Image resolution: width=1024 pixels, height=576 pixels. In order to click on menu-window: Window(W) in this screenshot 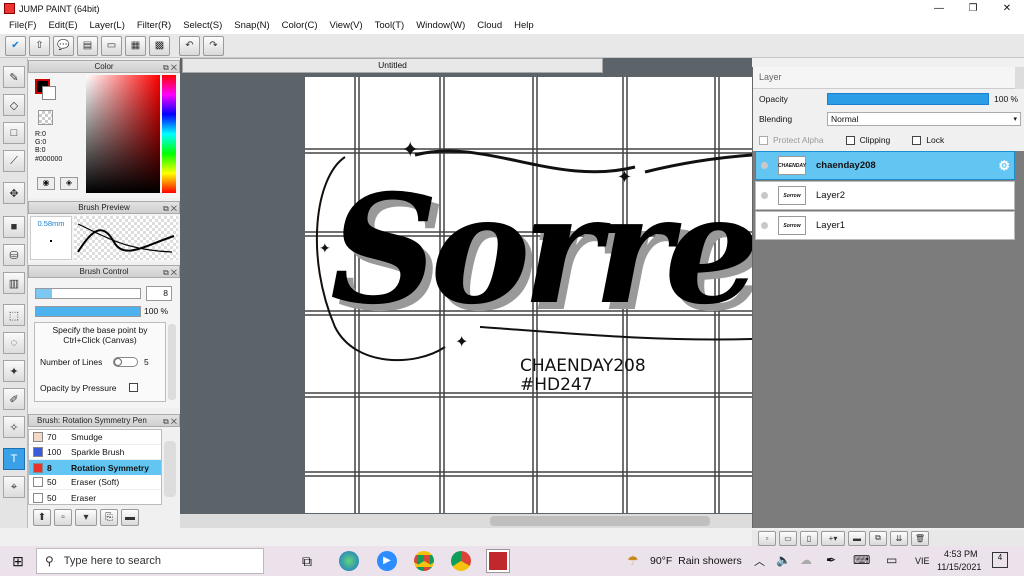, I will do `click(440, 25)`.